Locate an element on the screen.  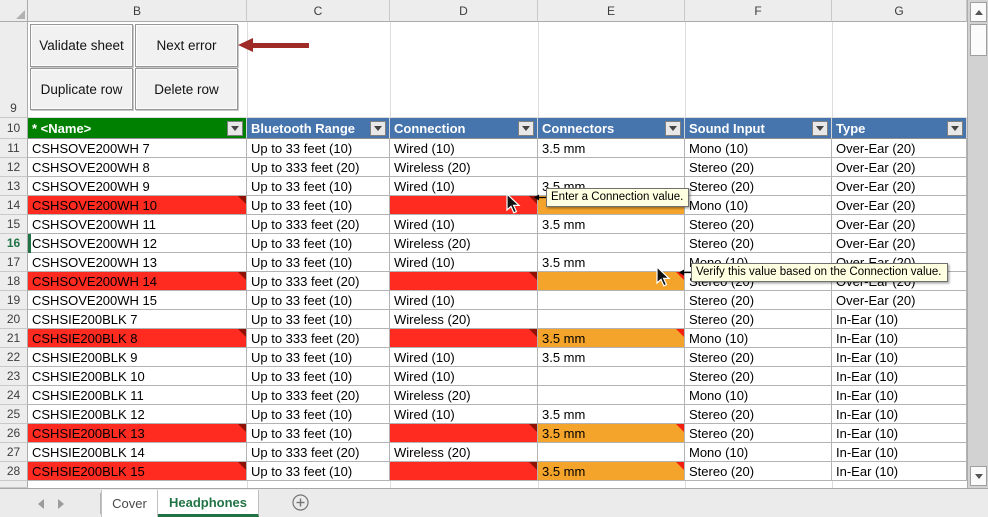
row-header-25: 25 is located at coordinates (14, 414).